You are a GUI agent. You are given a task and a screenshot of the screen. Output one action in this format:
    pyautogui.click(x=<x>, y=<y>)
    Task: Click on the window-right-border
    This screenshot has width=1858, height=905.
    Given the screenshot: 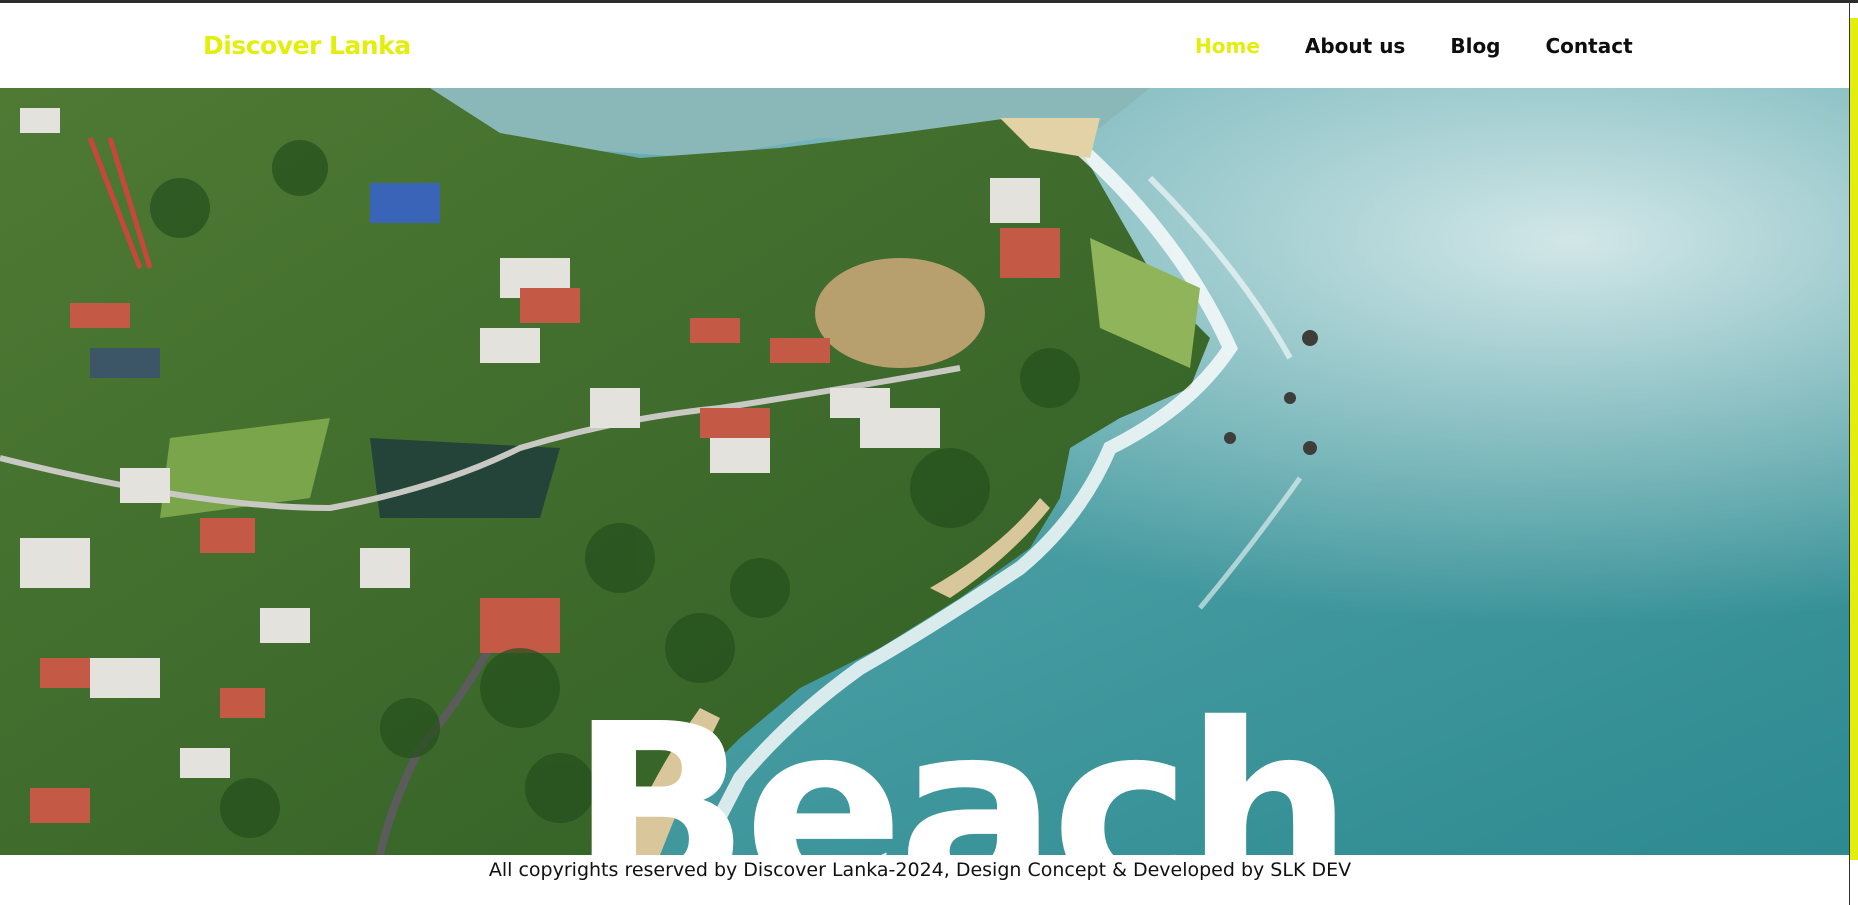 What is the action you would take?
    pyautogui.click(x=1849, y=452)
    